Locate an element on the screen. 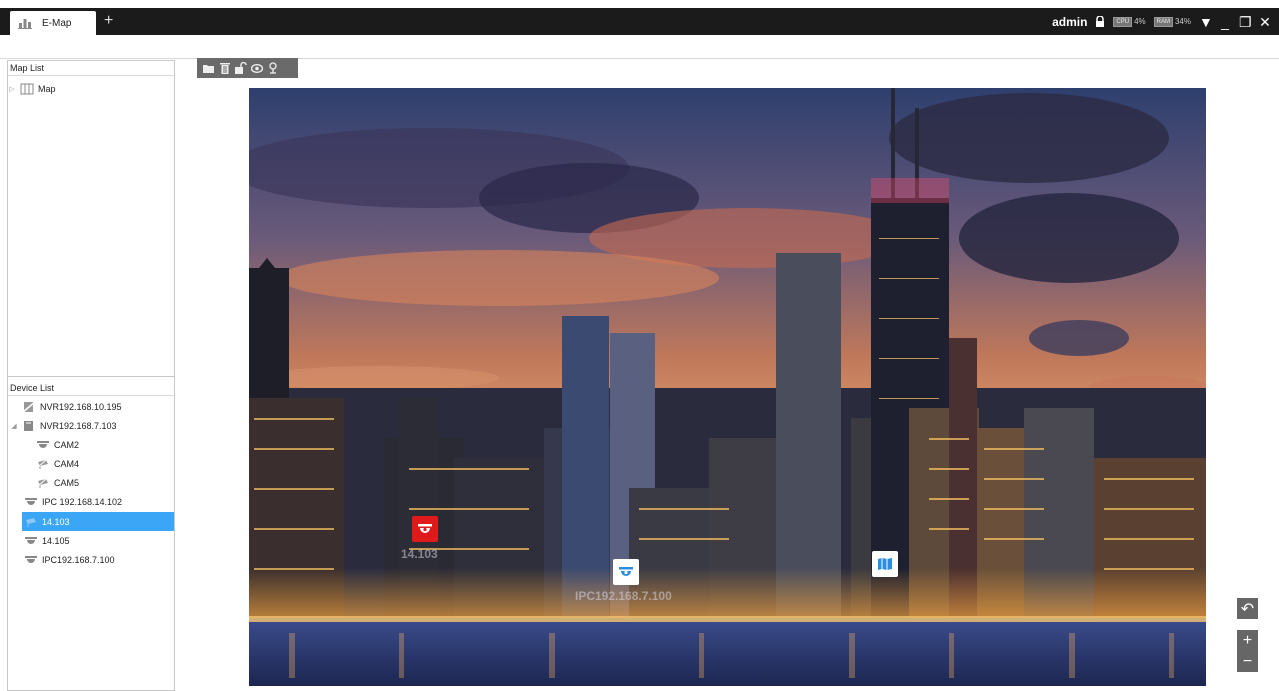 The image size is (1279, 691). device-item-14-103: 14.103 is located at coordinates (98, 521).